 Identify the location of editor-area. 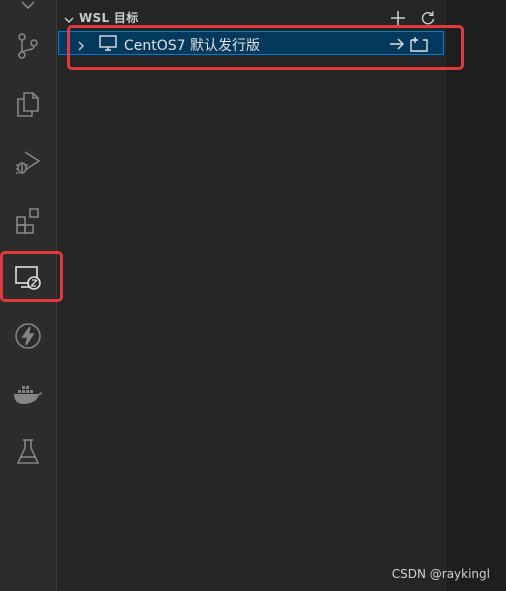
(475, 295).